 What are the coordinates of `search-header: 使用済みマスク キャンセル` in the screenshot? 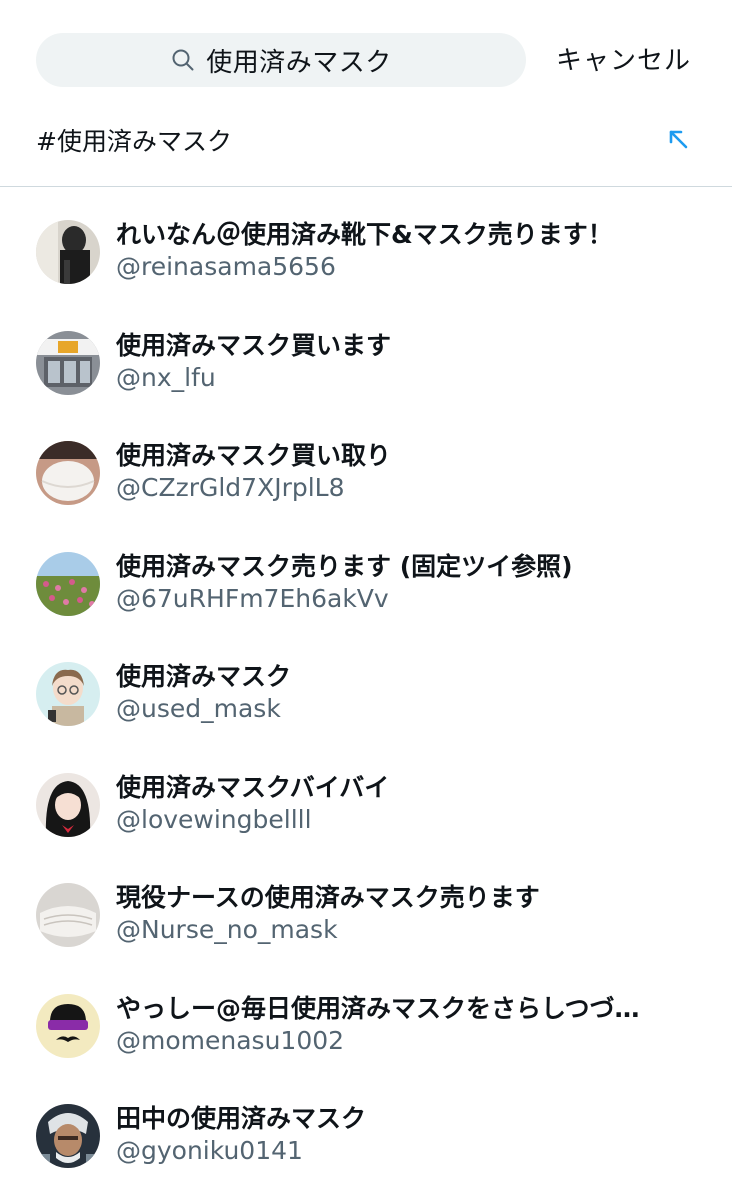 It's located at (366, 60).